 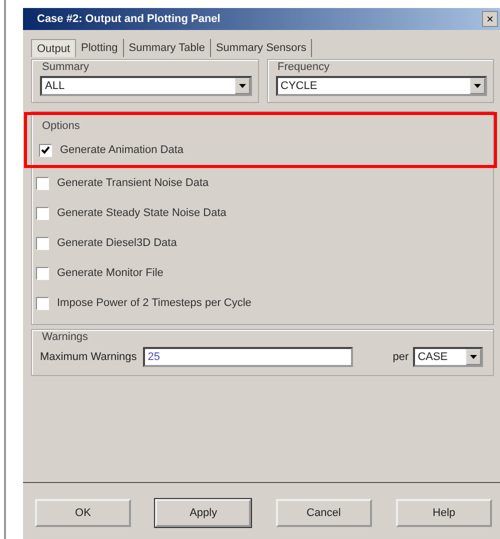 I want to click on button: Help, so click(x=444, y=513).